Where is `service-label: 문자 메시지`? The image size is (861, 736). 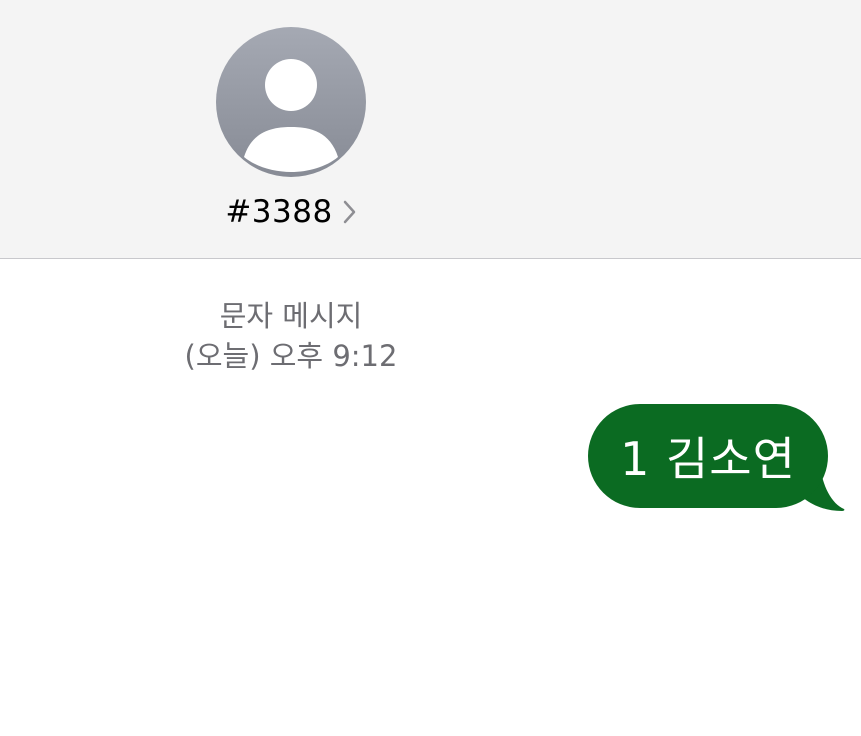
service-label: 문자 메시지 is located at coordinates (291, 316).